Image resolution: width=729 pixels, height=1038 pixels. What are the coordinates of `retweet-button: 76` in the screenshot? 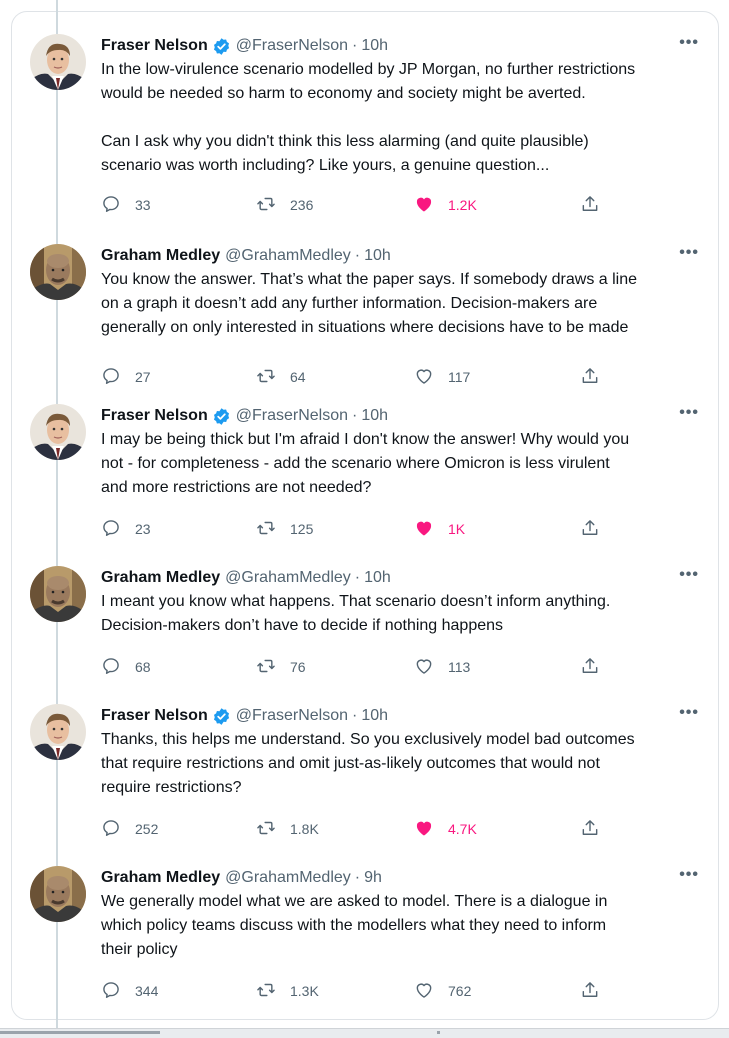 It's located at (281, 667).